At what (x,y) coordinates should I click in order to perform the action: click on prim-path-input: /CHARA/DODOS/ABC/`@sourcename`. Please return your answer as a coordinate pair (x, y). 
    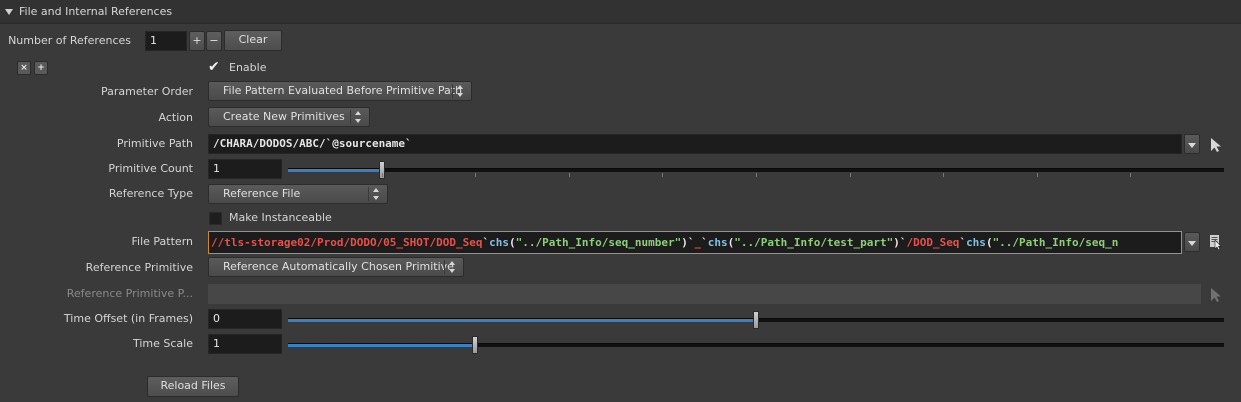
    Looking at the image, I should click on (695, 144).